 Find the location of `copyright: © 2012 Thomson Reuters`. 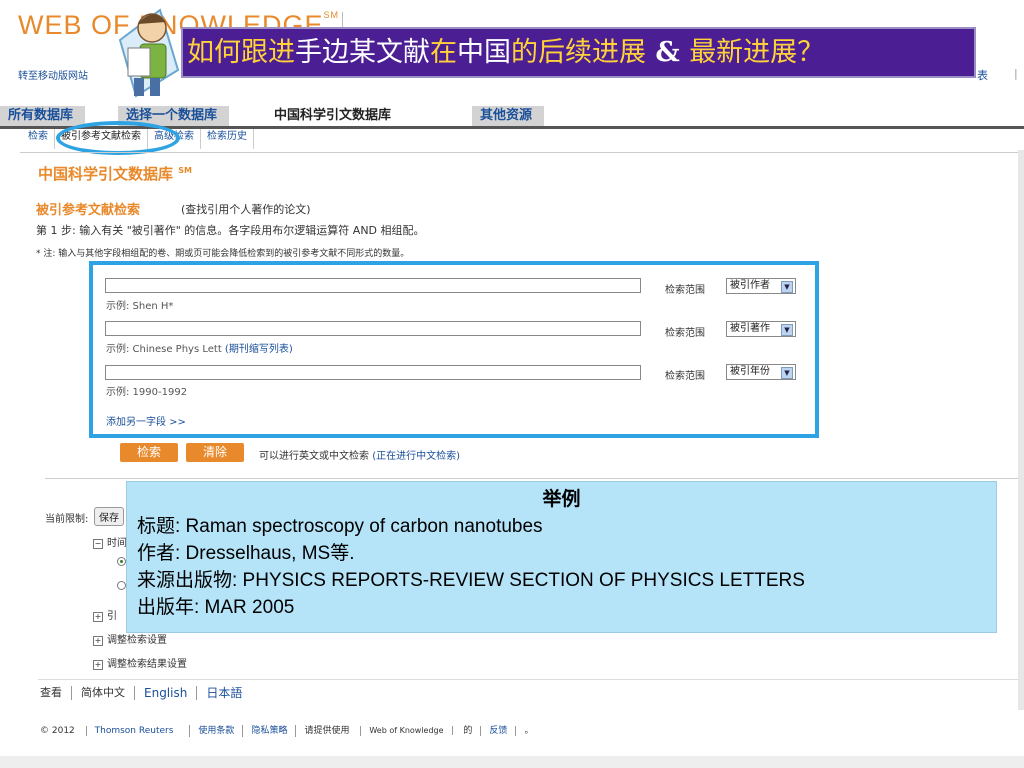

copyright: © 2012 Thomson Reuters is located at coordinates (115, 731).